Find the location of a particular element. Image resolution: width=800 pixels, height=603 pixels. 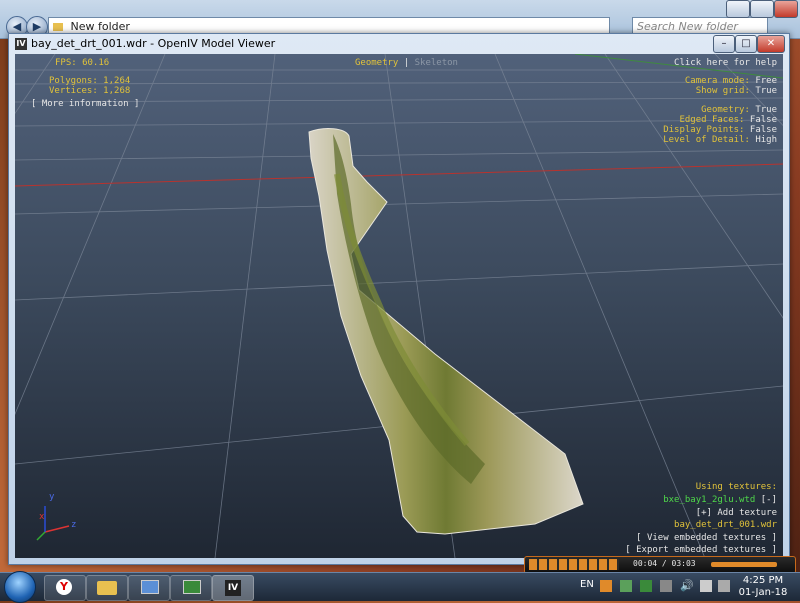

taskbar-file-explorer is located at coordinates (107, 588).